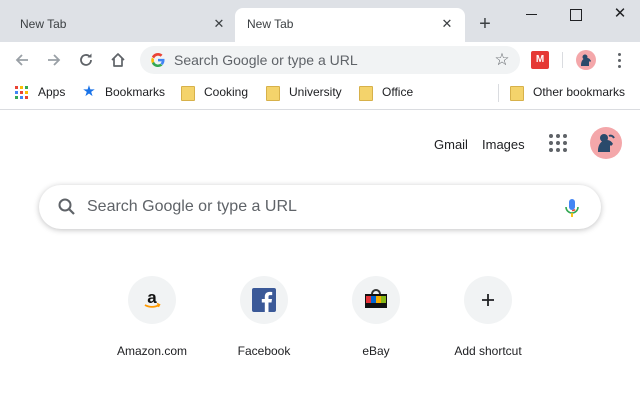  I want to click on gmail-link: Gmail, so click(451, 144).